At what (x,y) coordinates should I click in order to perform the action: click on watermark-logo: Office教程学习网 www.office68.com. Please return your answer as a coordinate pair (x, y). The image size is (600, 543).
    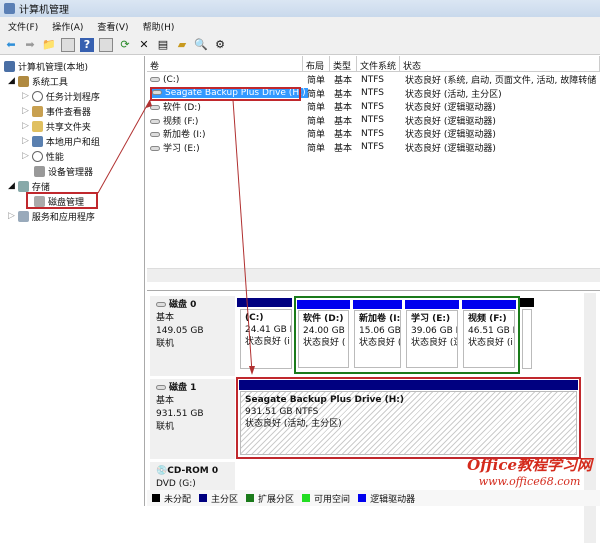
    Looking at the image, I should click on (529, 472).